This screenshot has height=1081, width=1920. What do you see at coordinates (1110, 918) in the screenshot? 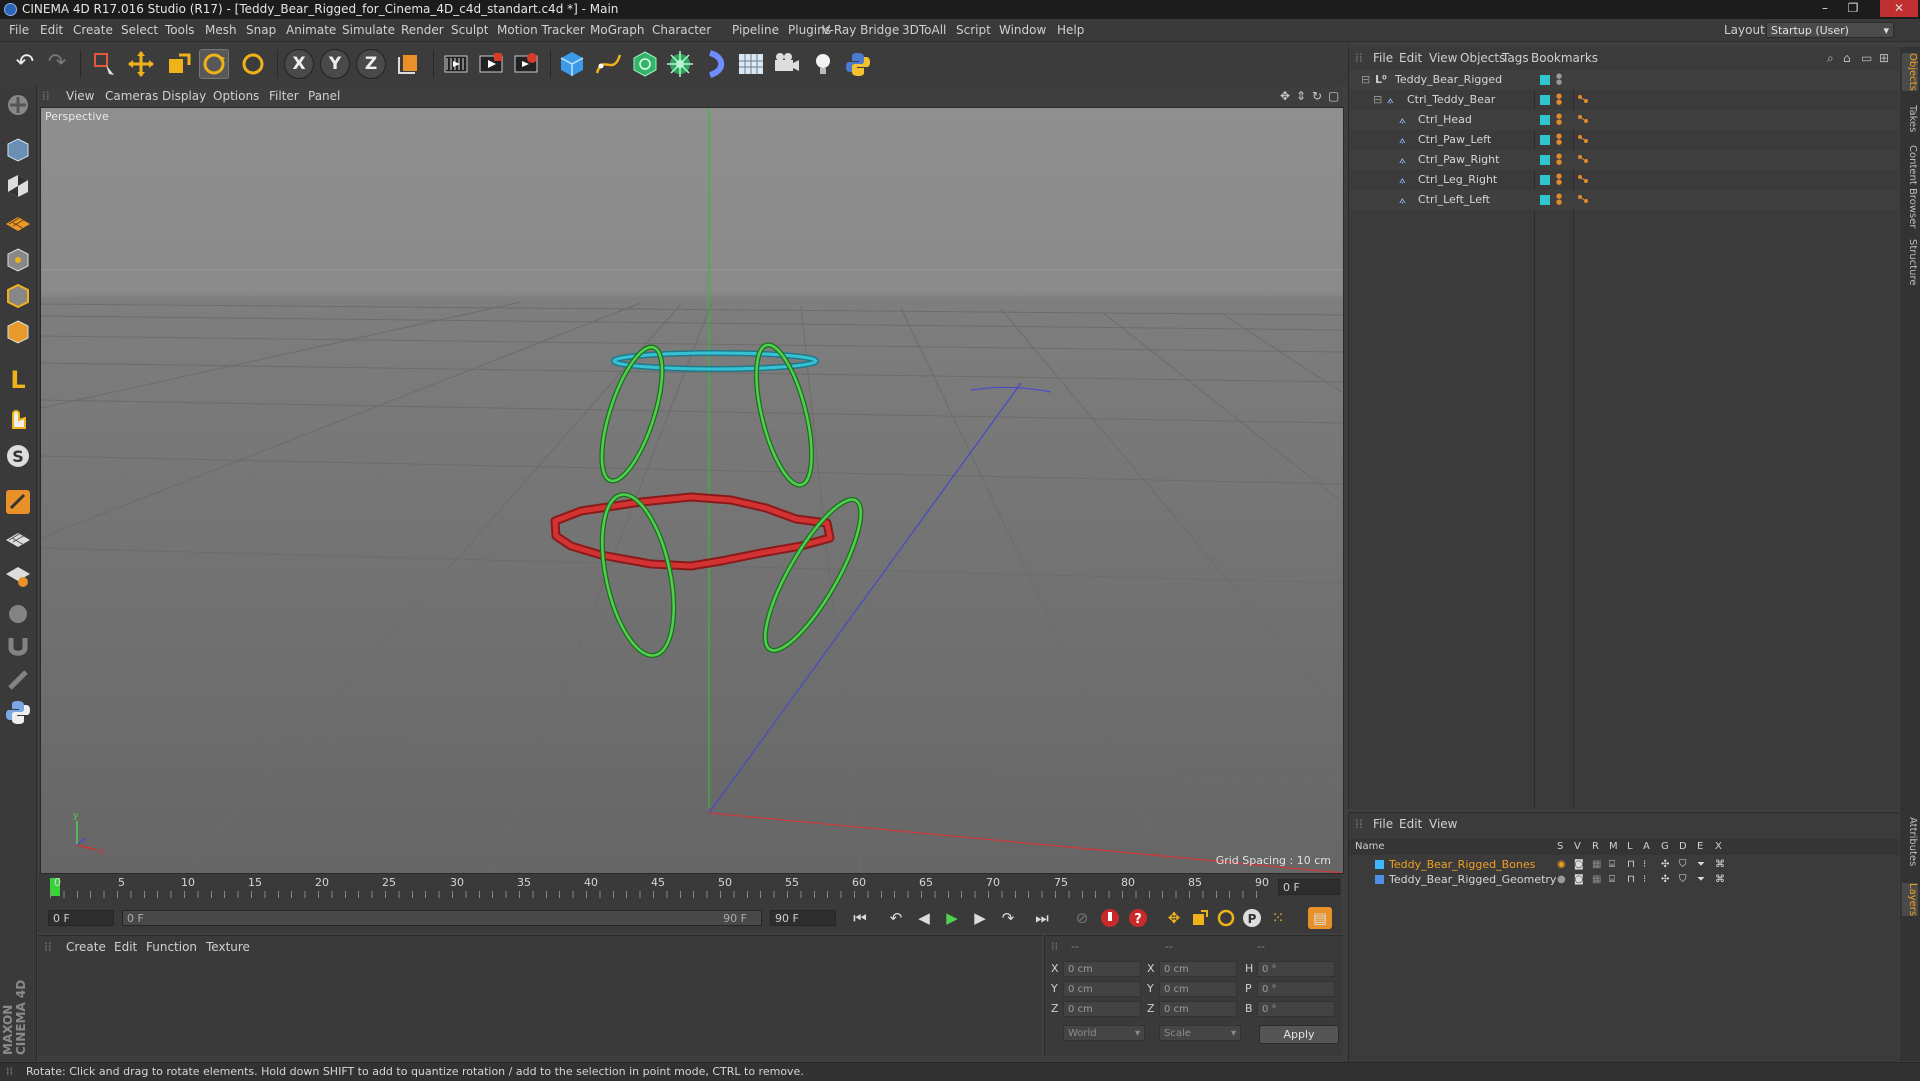
I see `record-active-objects-icon` at bounding box center [1110, 918].